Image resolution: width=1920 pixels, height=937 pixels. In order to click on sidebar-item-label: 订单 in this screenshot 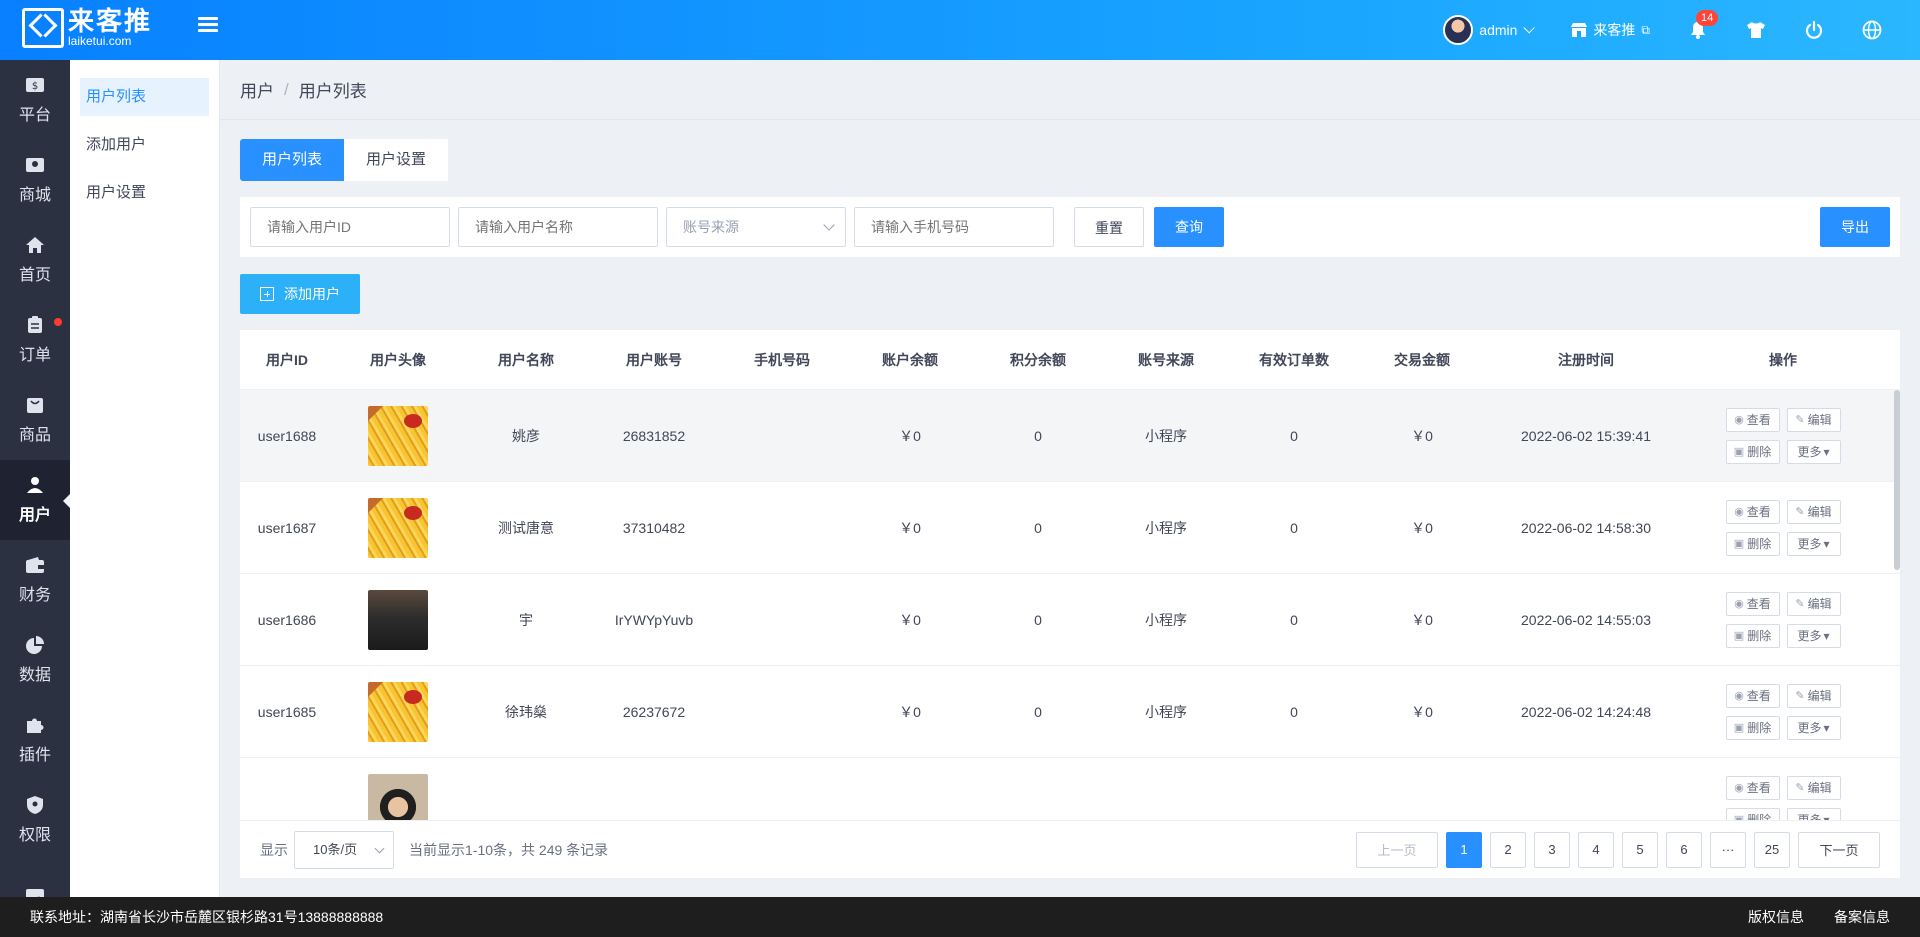, I will do `click(34, 355)`.